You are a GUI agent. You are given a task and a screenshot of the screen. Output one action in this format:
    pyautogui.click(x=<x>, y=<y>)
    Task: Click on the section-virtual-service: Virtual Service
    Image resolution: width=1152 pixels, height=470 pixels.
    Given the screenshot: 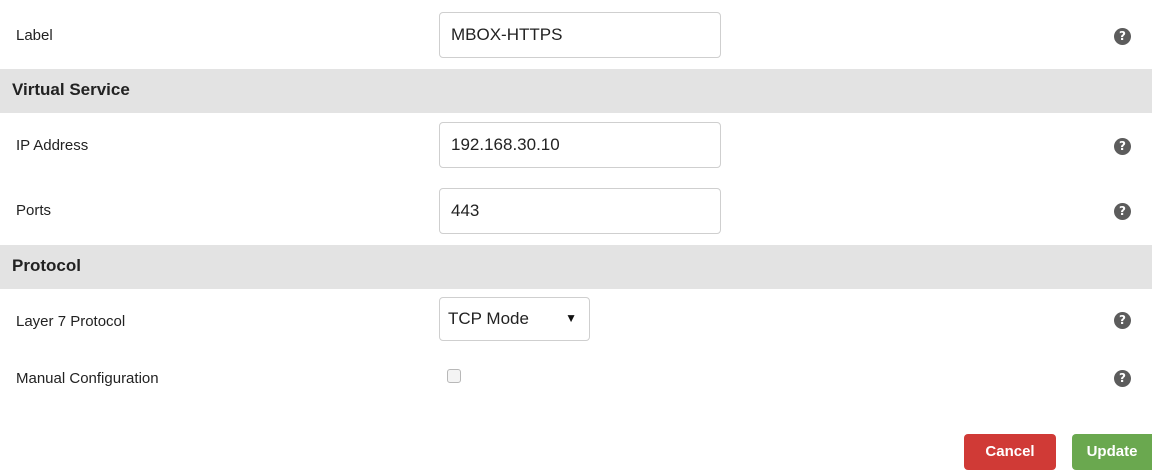 What is the action you would take?
    pyautogui.click(x=576, y=91)
    